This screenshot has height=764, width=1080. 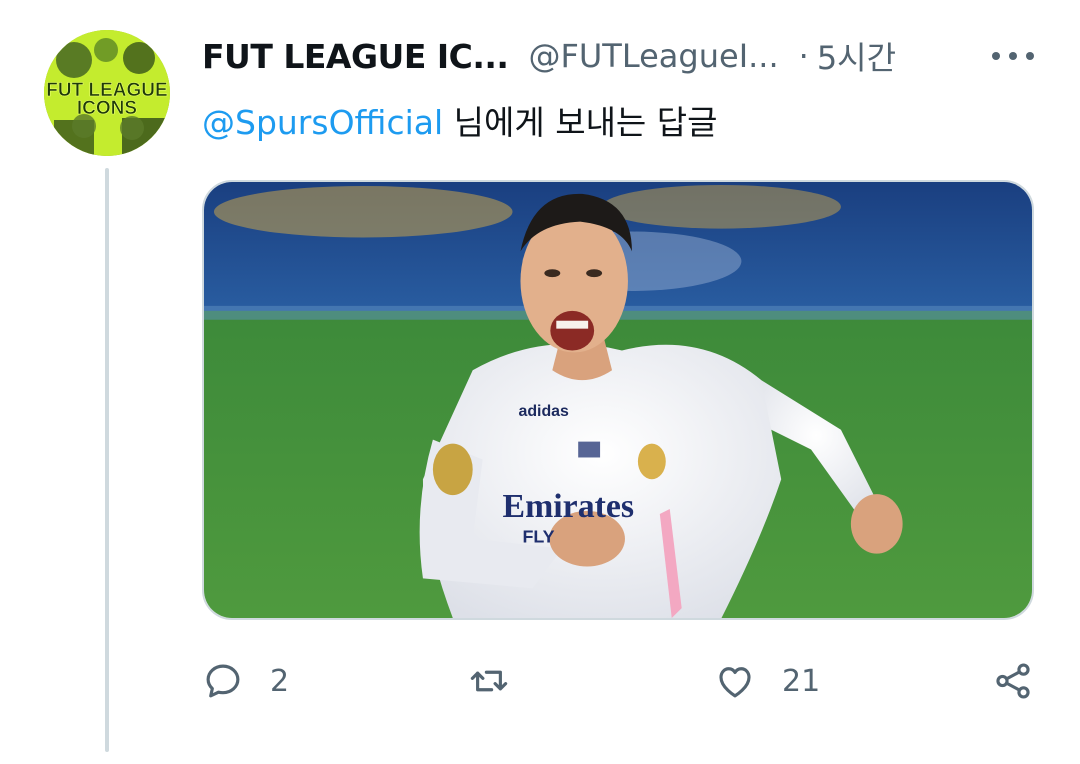 I want to click on replying-to-suffix: 님에게 보내는 답글, so click(x=580, y=122).